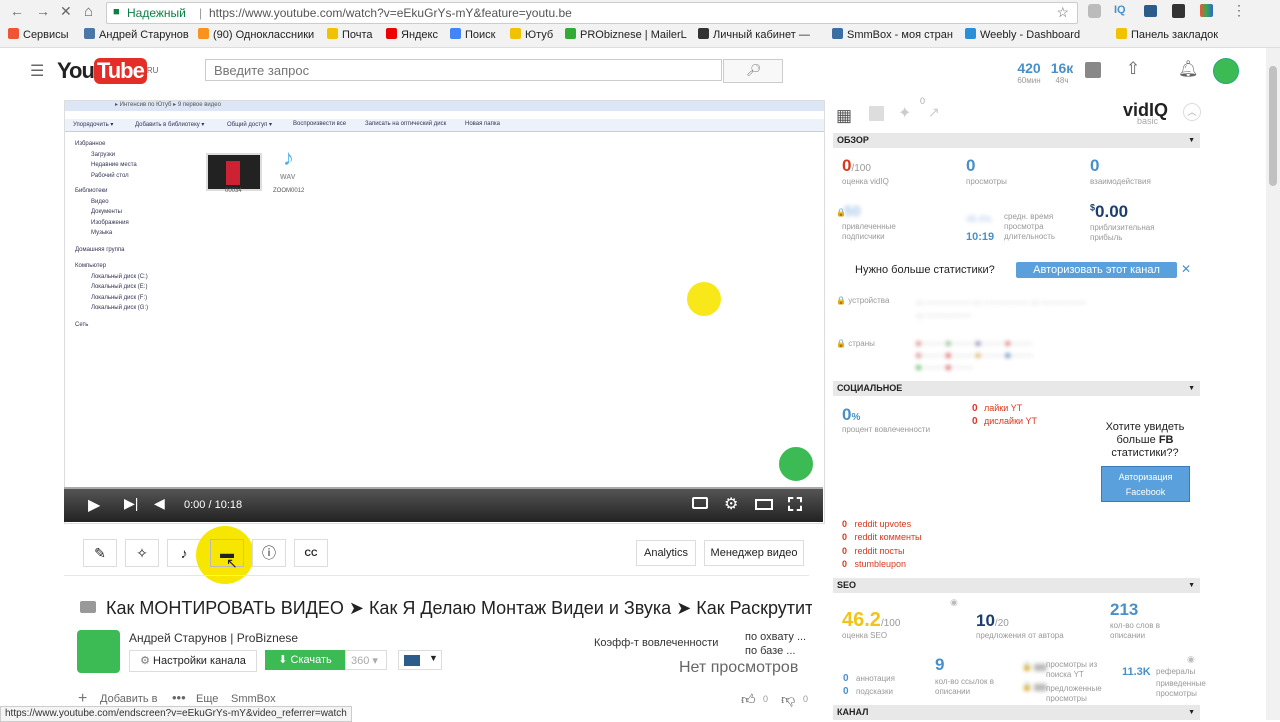 The image size is (1280, 722). What do you see at coordinates (626, 34) in the screenshot?
I see `bookmark-probiznese: PRObiznese | MailerL` at bounding box center [626, 34].